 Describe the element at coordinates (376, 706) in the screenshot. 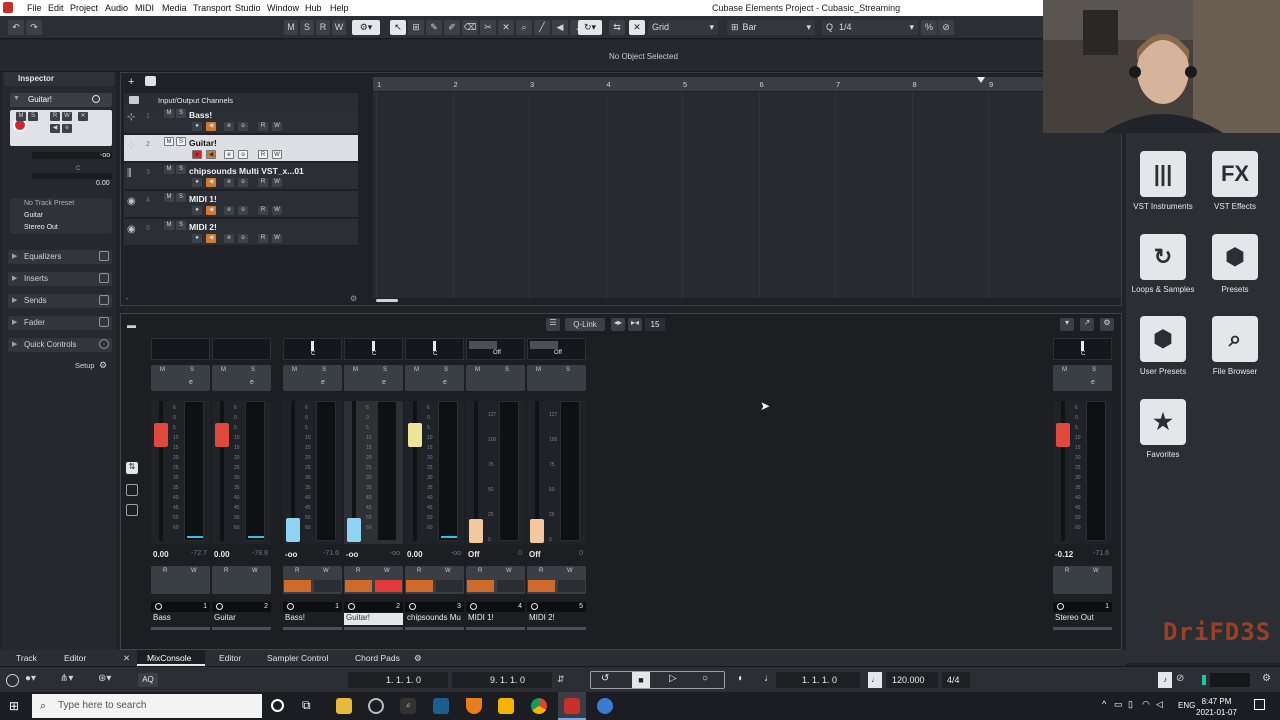

I see `app-icon` at that location.